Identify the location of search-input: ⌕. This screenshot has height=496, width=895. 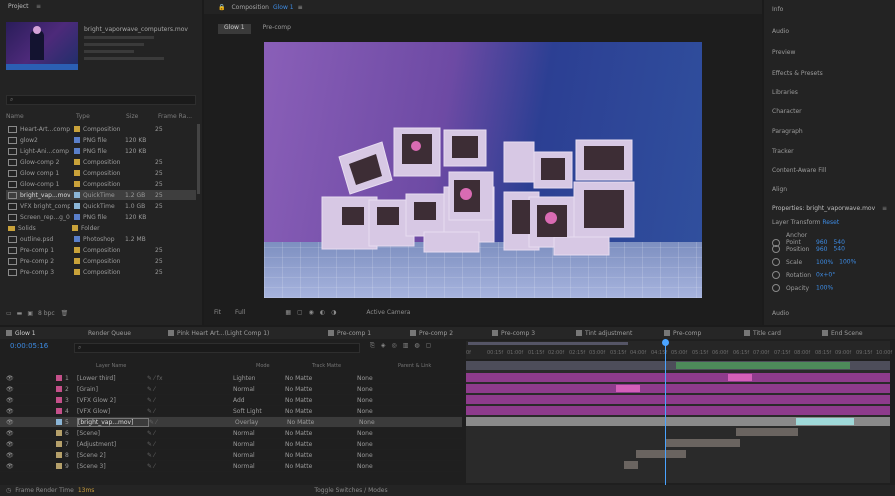
(101, 100).